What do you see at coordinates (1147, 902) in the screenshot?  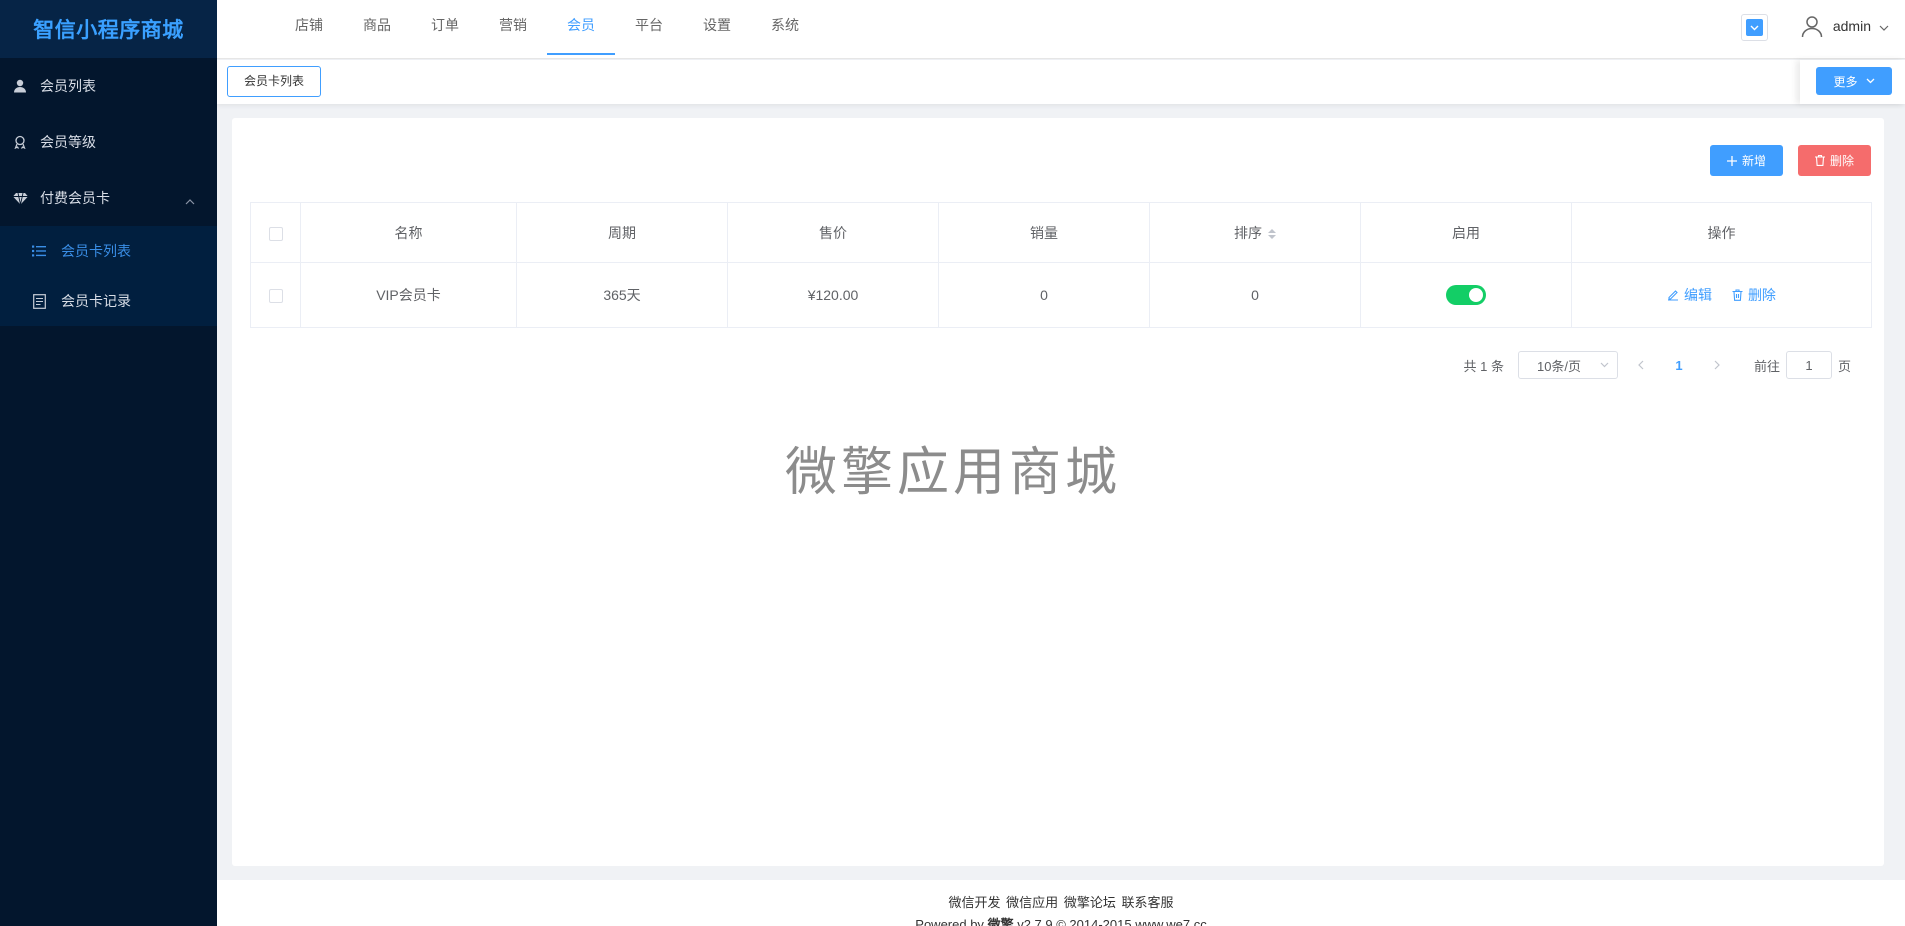 I see `footer-link: 联系客服` at bounding box center [1147, 902].